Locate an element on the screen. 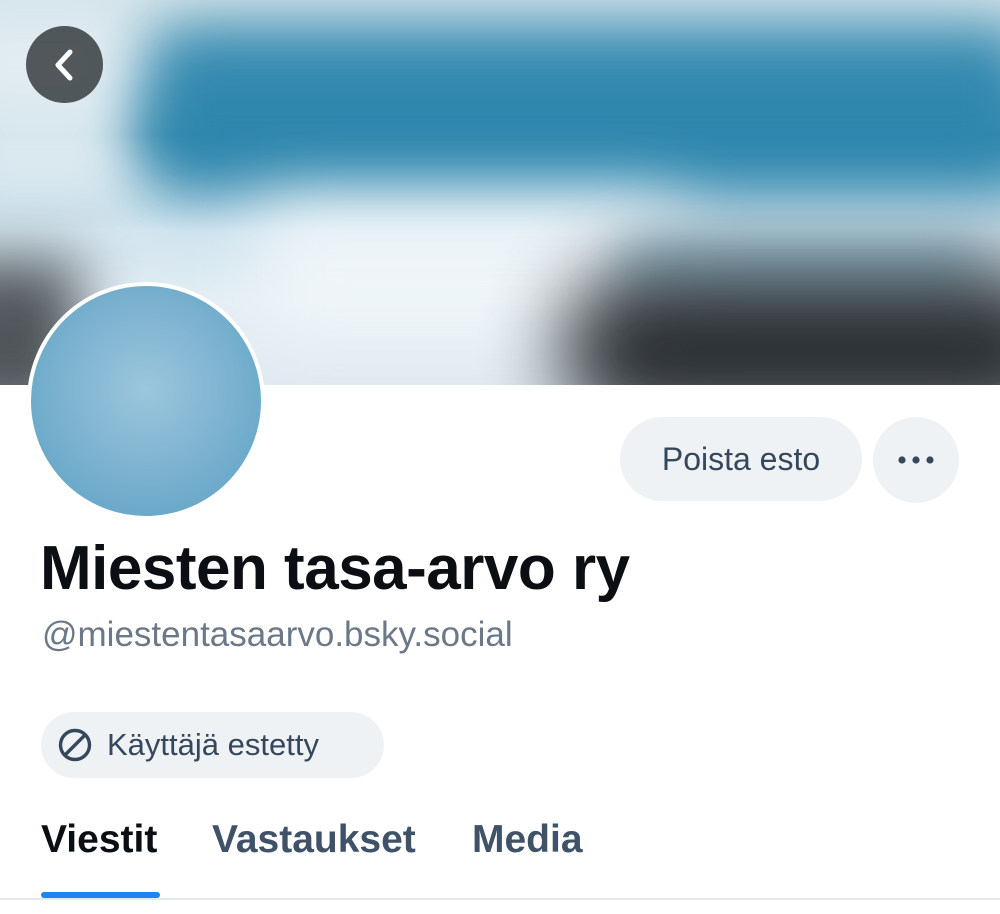  avatar-image is located at coordinates (146, 401).